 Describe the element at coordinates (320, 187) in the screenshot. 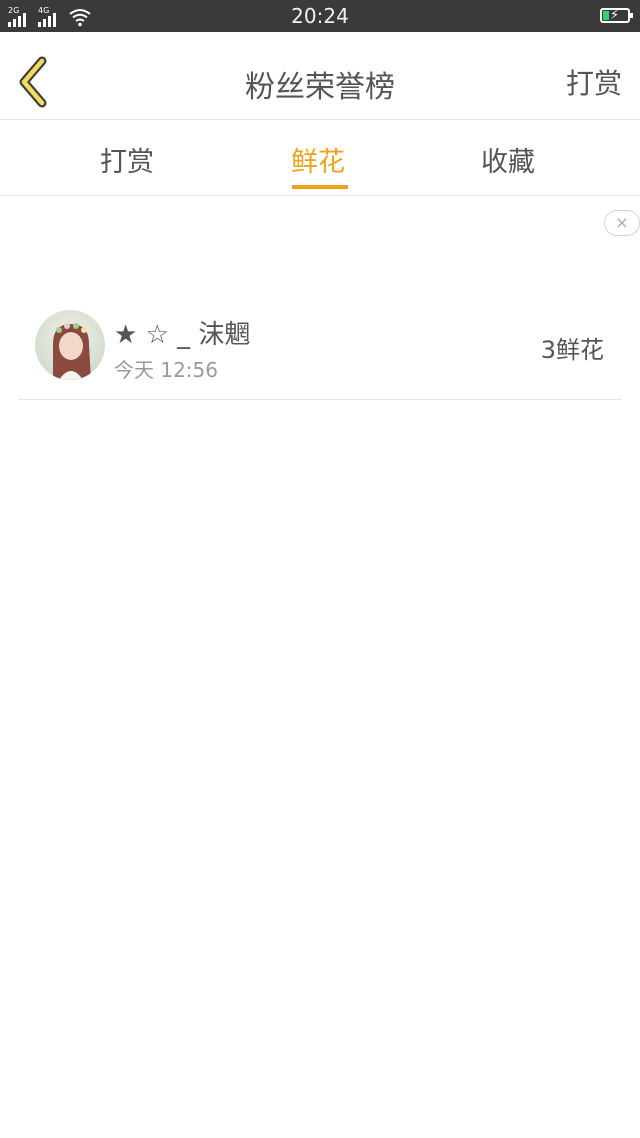

I see `active-tab-indicator` at that location.